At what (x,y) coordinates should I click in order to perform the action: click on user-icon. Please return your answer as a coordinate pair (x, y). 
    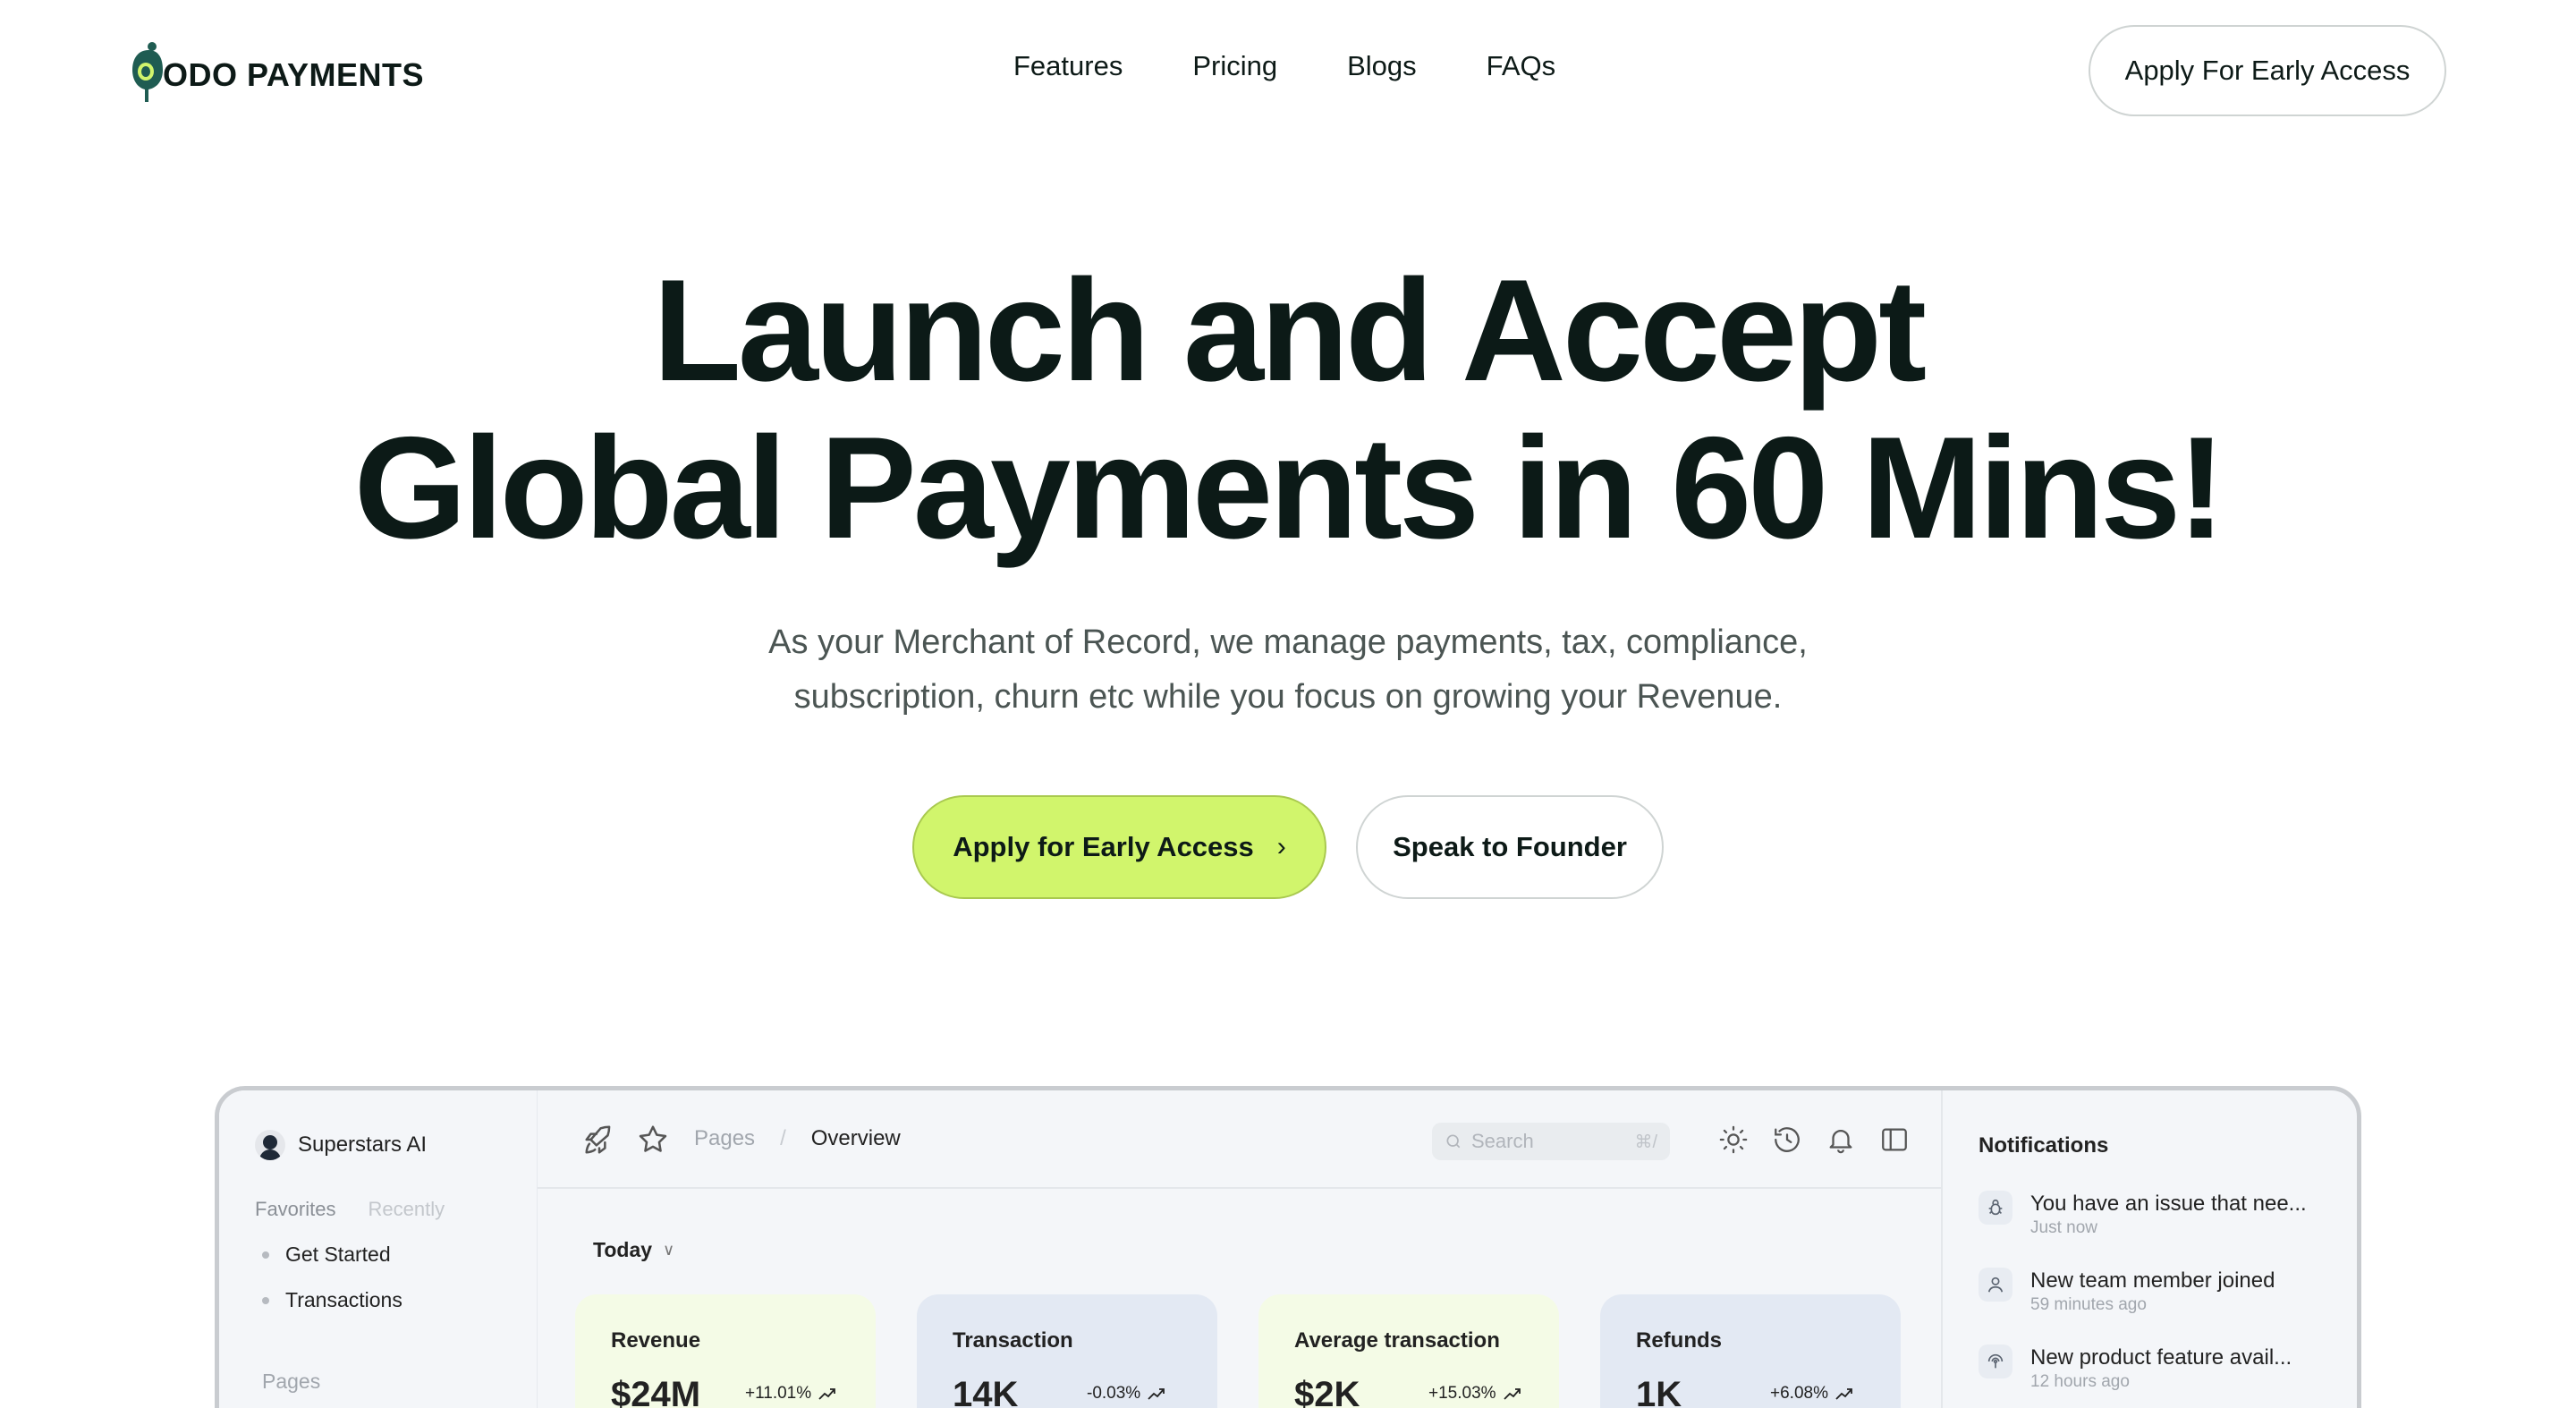
    Looking at the image, I should click on (1995, 1285).